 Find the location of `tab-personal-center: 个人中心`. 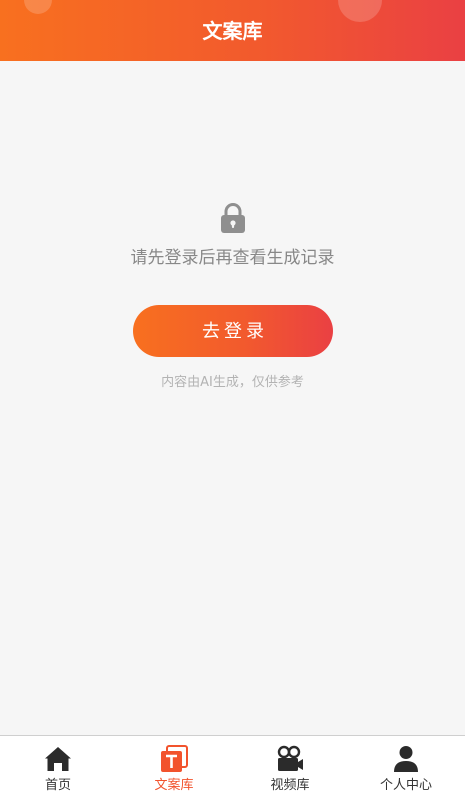

tab-personal-center: 个人中心 is located at coordinates (406, 768).